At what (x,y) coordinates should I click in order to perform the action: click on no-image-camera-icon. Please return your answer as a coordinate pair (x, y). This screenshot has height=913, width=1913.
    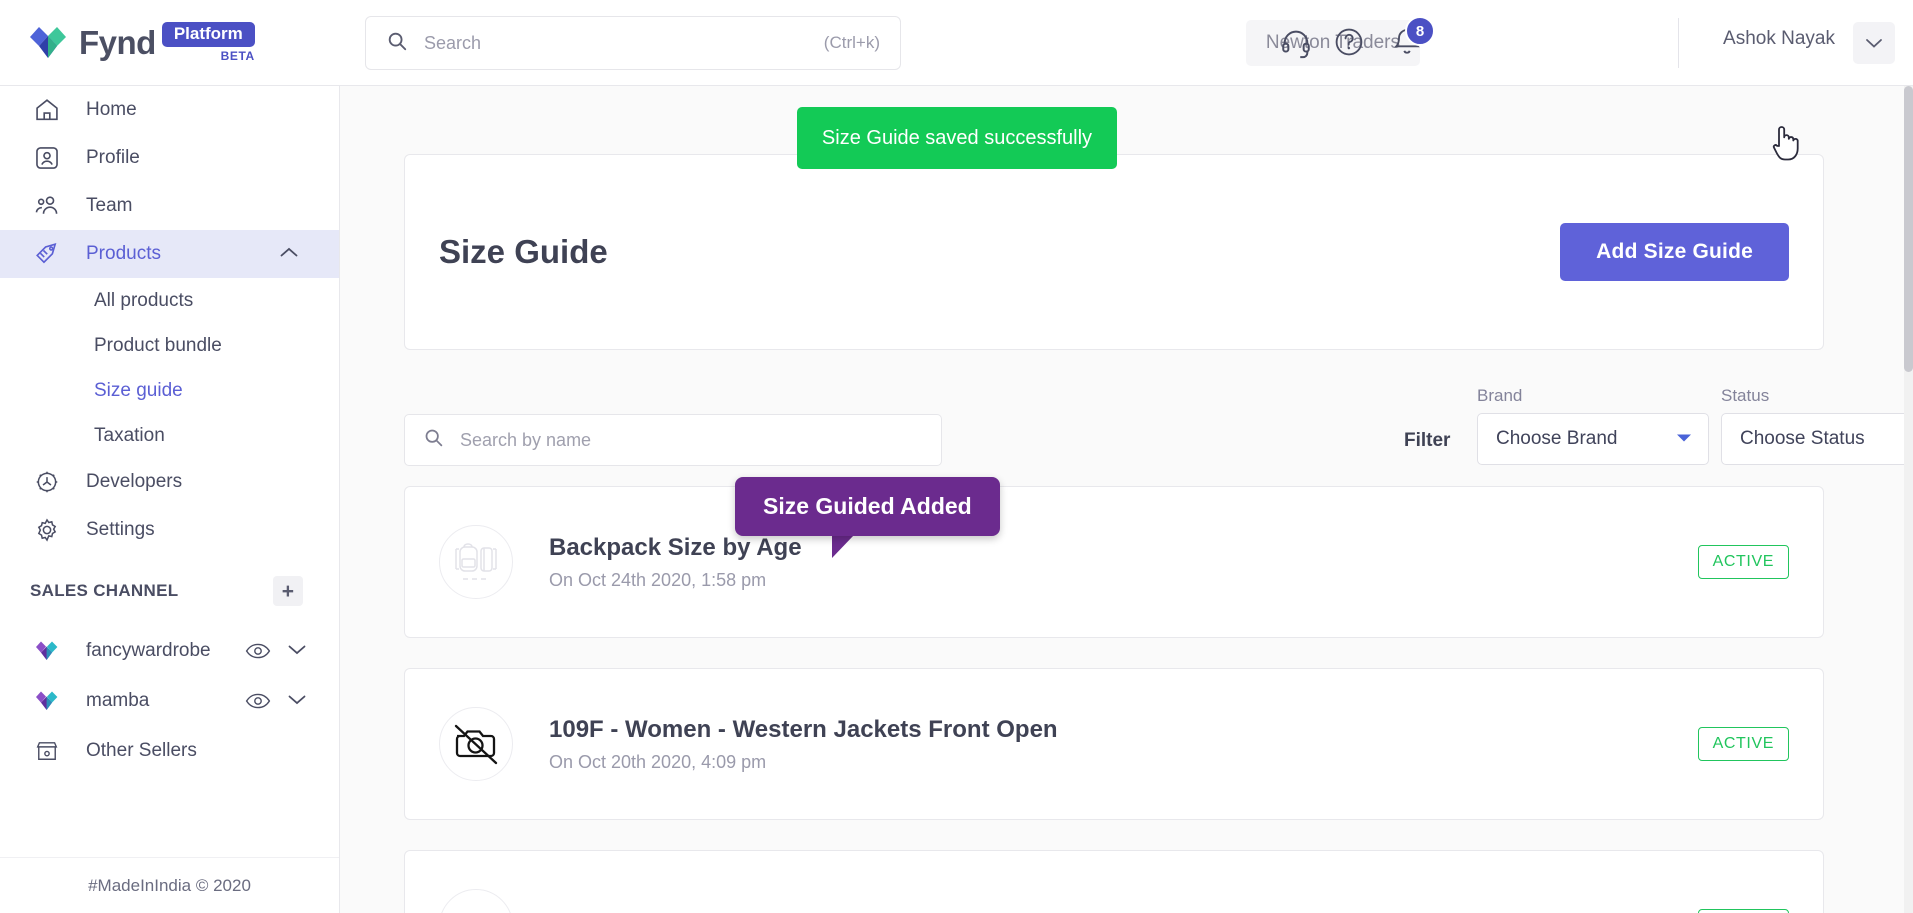
    Looking at the image, I should click on (476, 744).